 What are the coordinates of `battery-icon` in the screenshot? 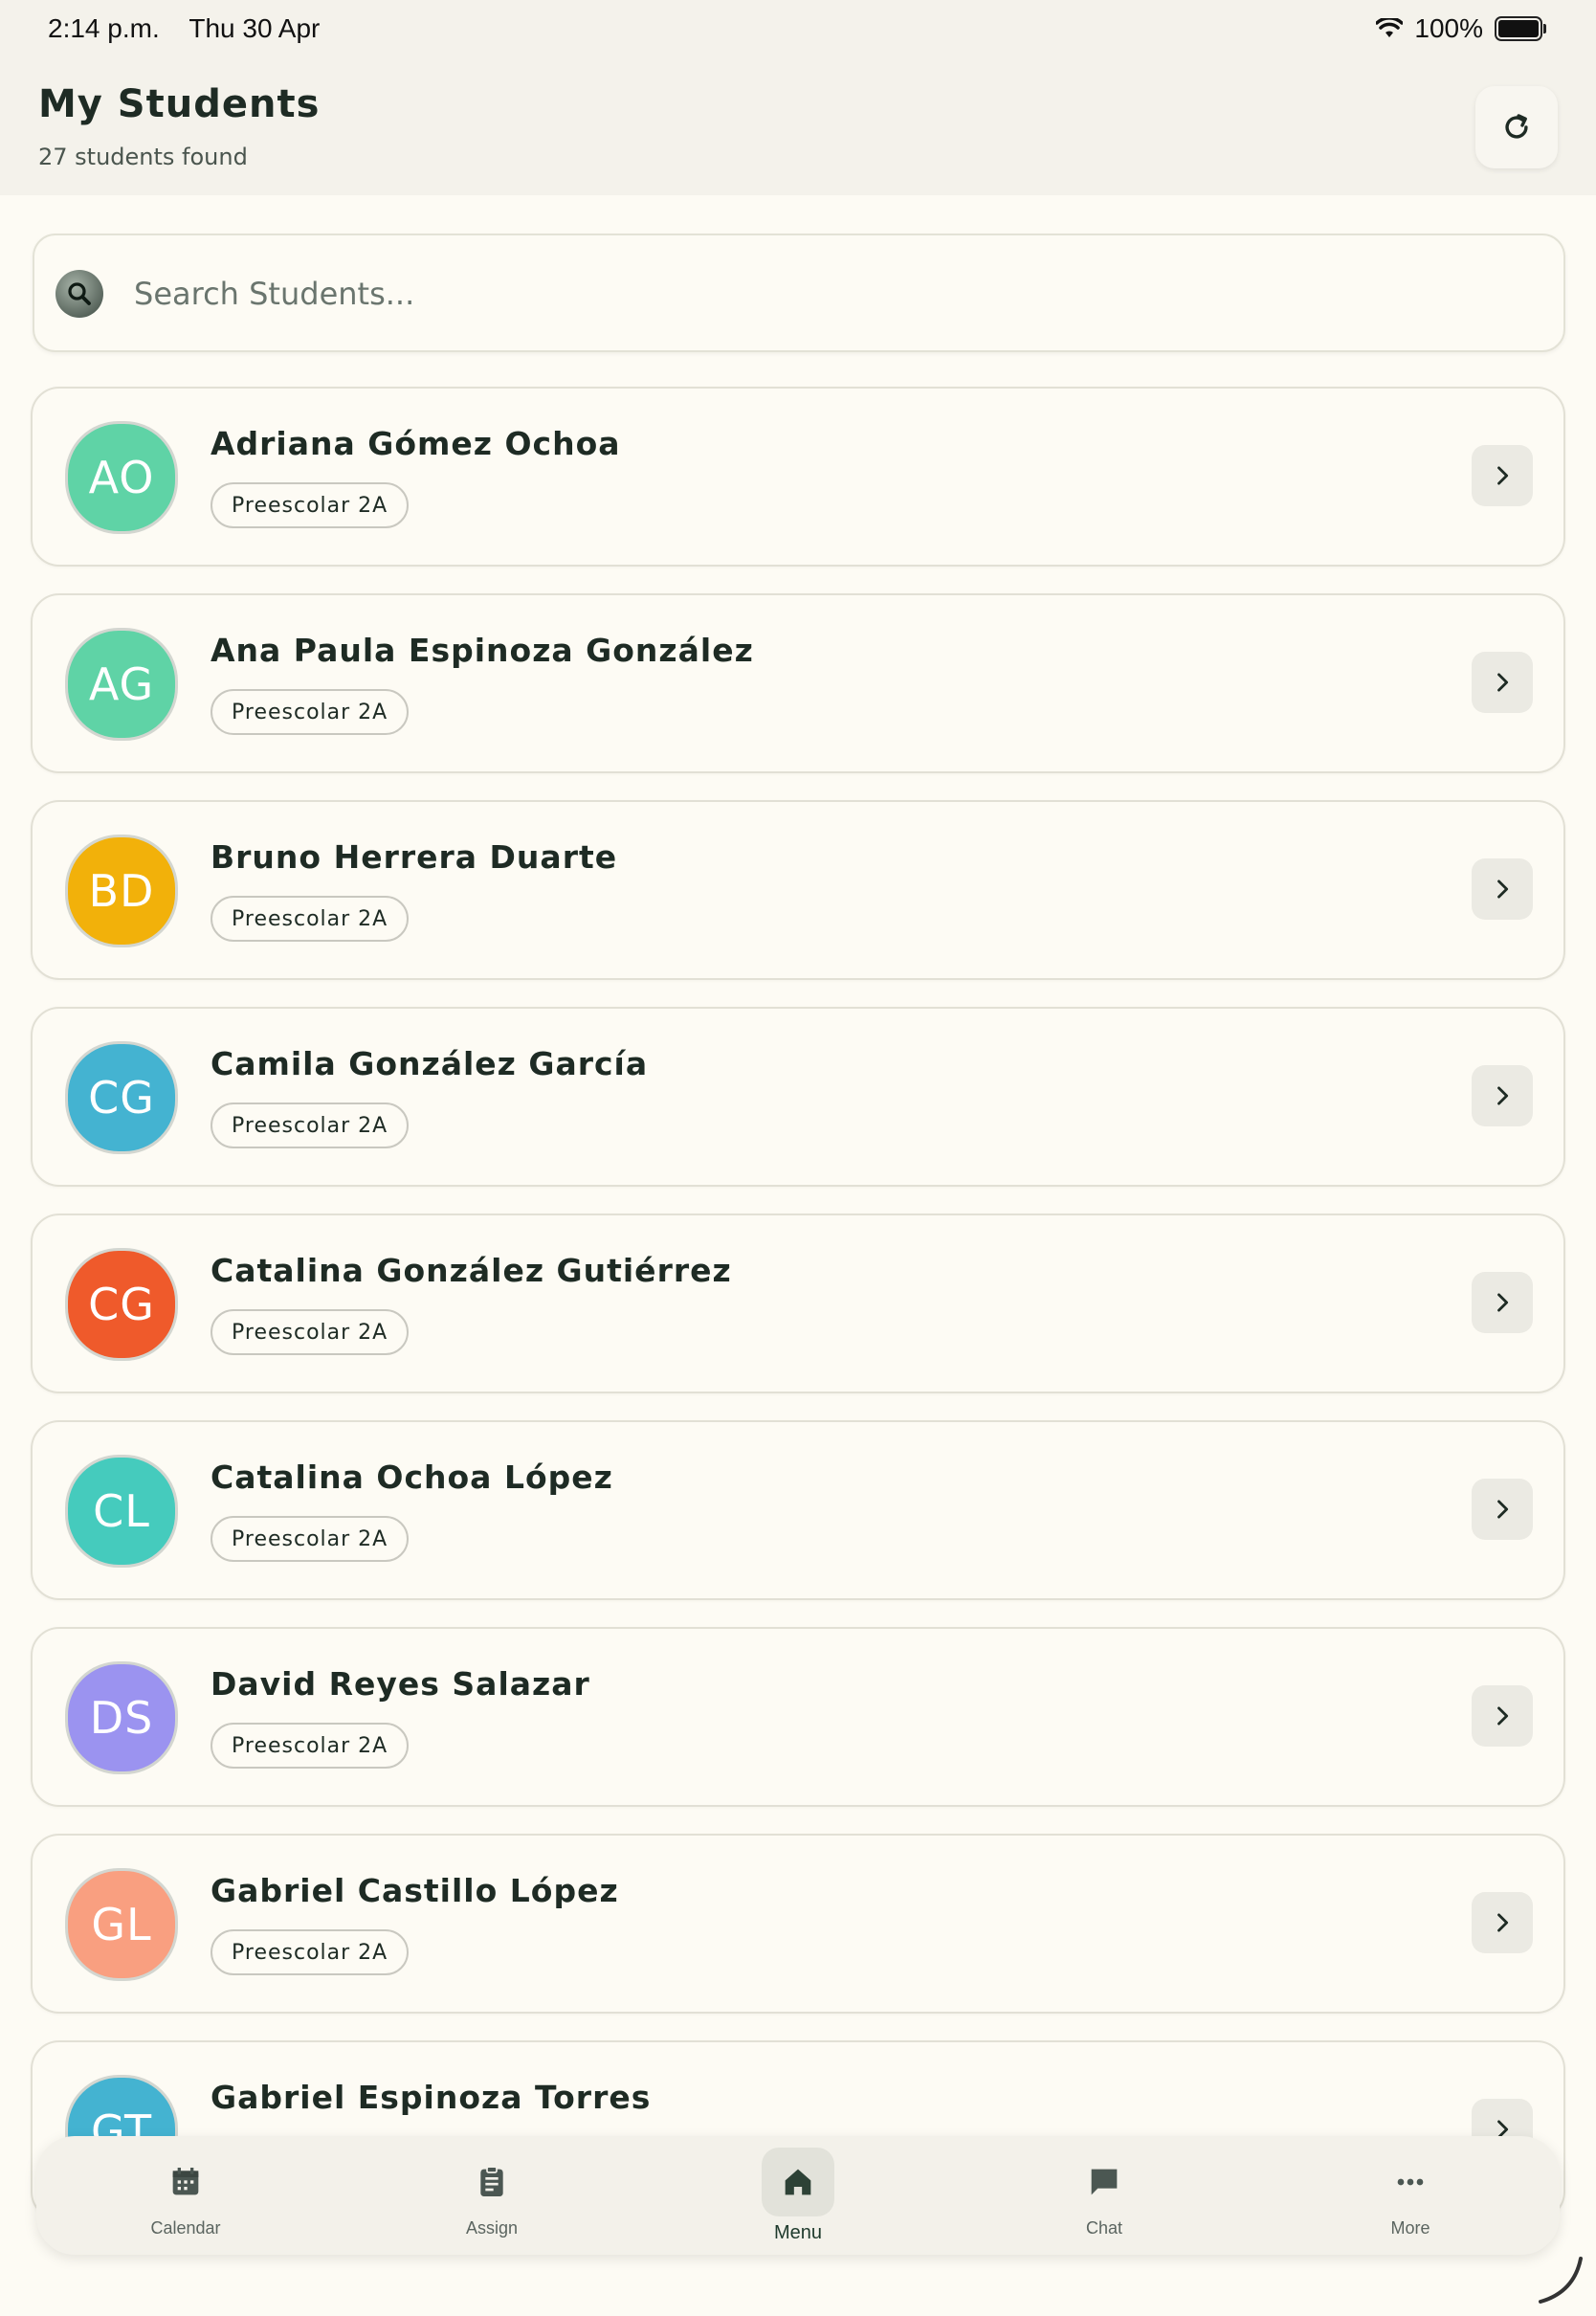 It's located at (1521, 28).